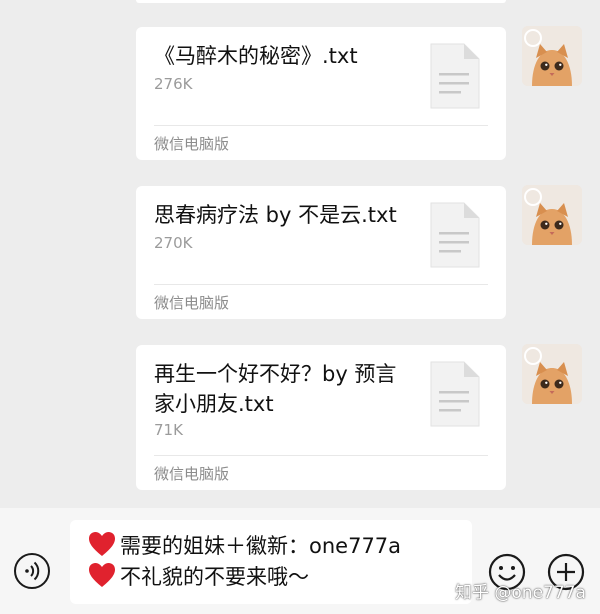  I want to click on file-size: 270K, so click(173, 243).